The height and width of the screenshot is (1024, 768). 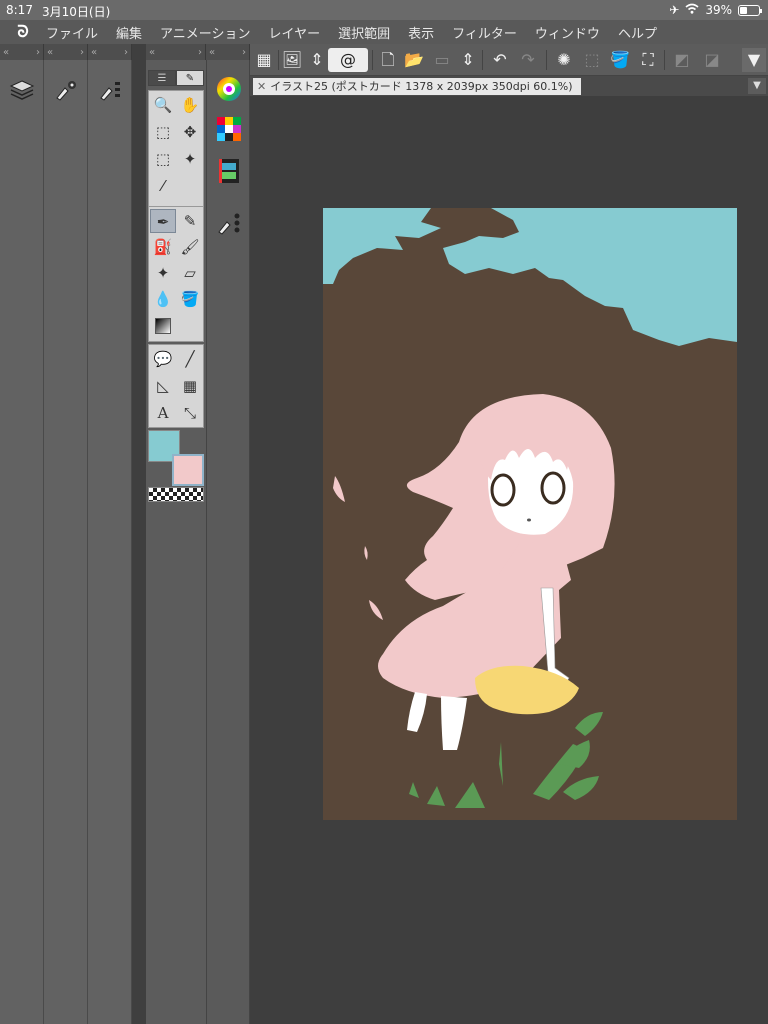 What do you see at coordinates (229, 90) in the screenshot?
I see `color-wheel-icon` at bounding box center [229, 90].